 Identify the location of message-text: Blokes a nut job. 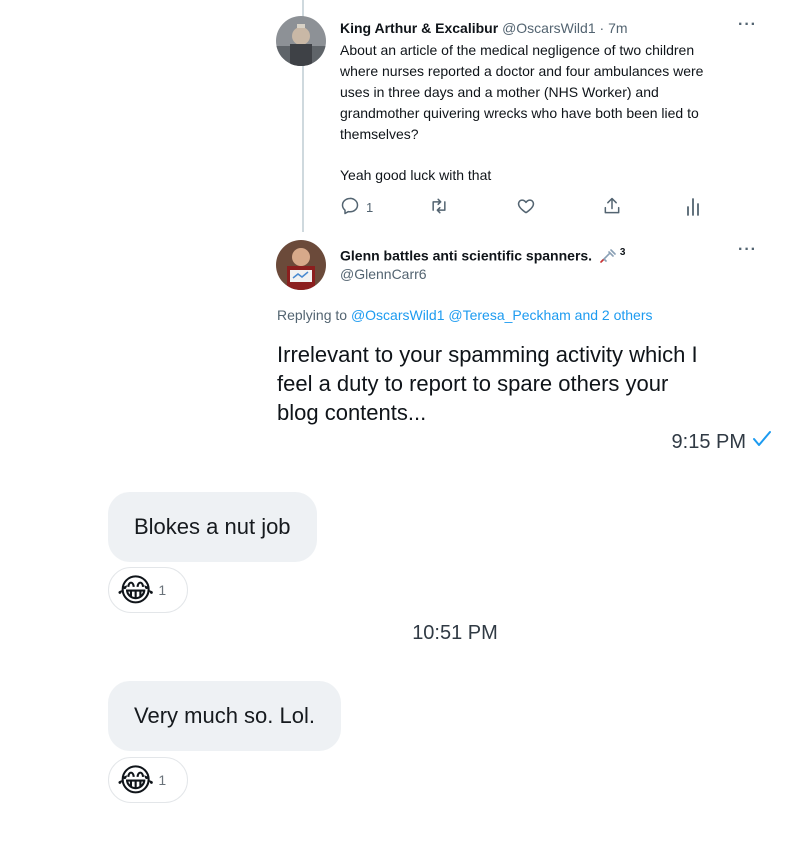
(212, 526).